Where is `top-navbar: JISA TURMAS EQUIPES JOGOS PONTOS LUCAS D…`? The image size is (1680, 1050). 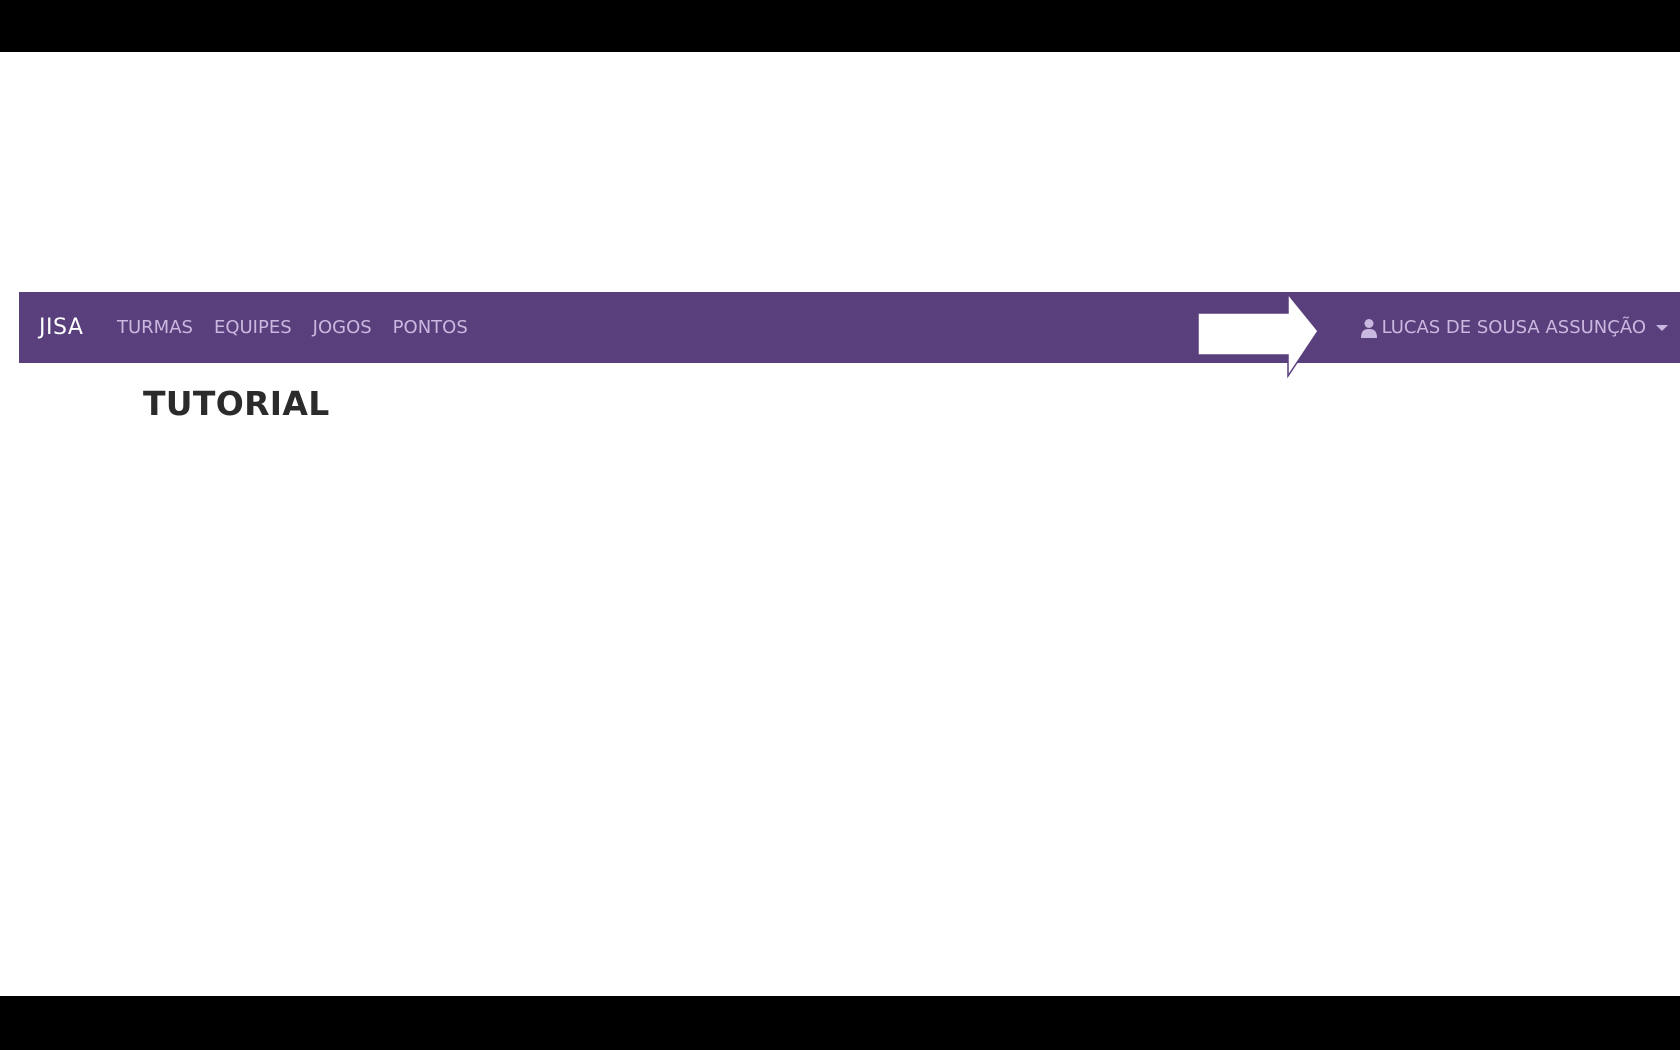 top-navbar: JISA TURMAS EQUIPES JOGOS PONTOS LUCAS D… is located at coordinates (849, 327).